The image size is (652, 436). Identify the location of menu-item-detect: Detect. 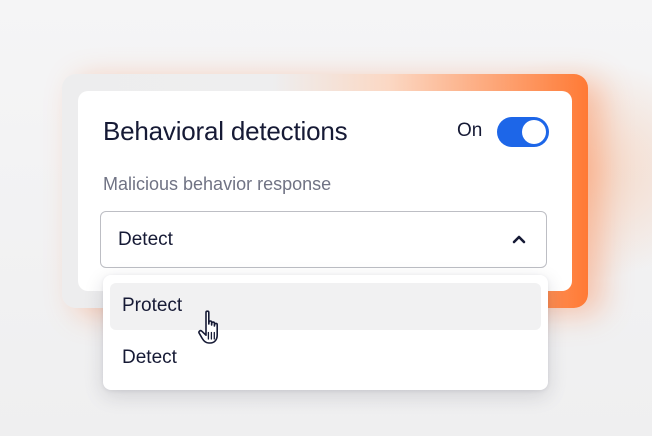
(325, 358).